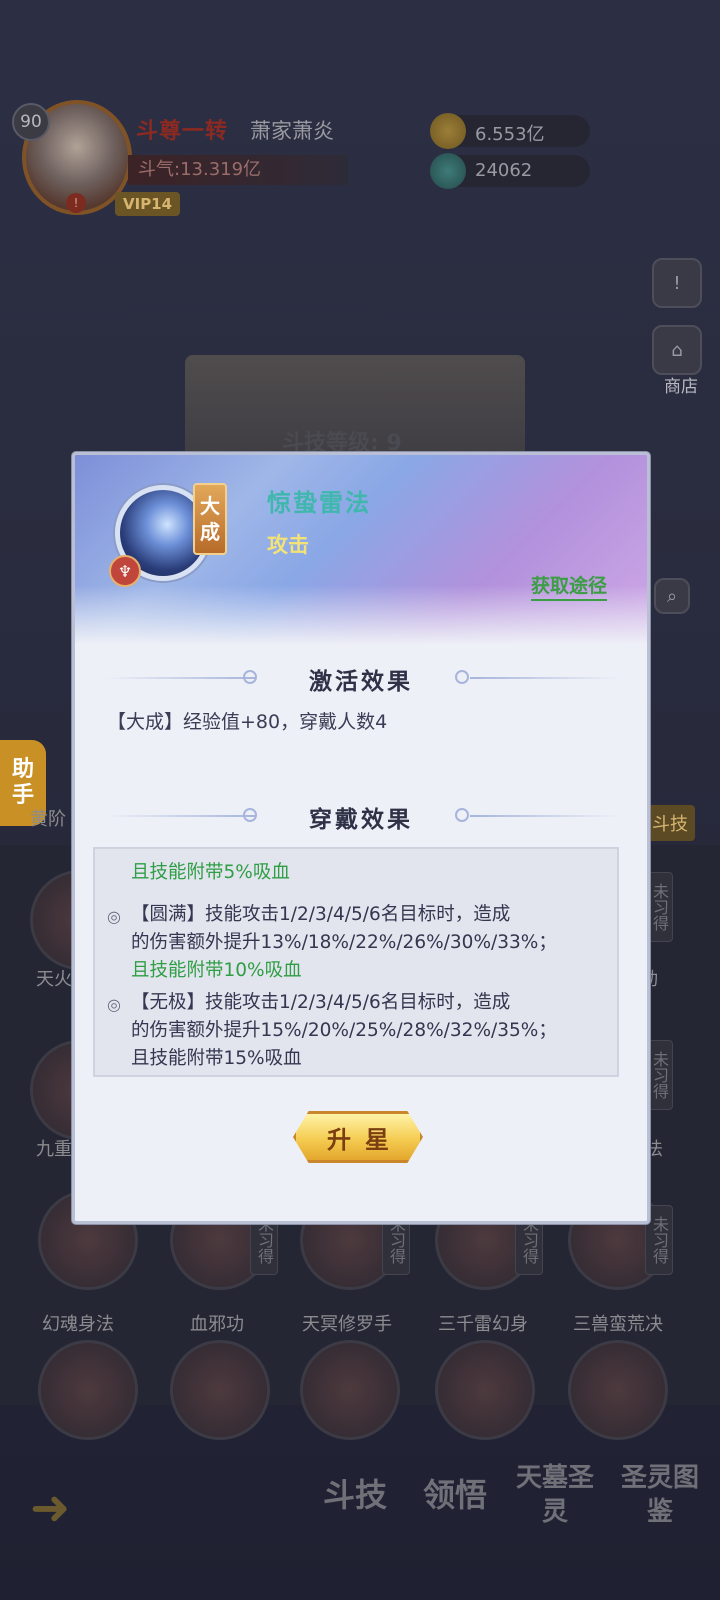 This screenshot has height=1600, width=720. What do you see at coordinates (247, 722) in the screenshot?
I see `activate-effect-text: 【大成】经验值+80，穿戴人数4` at bounding box center [247, 722].